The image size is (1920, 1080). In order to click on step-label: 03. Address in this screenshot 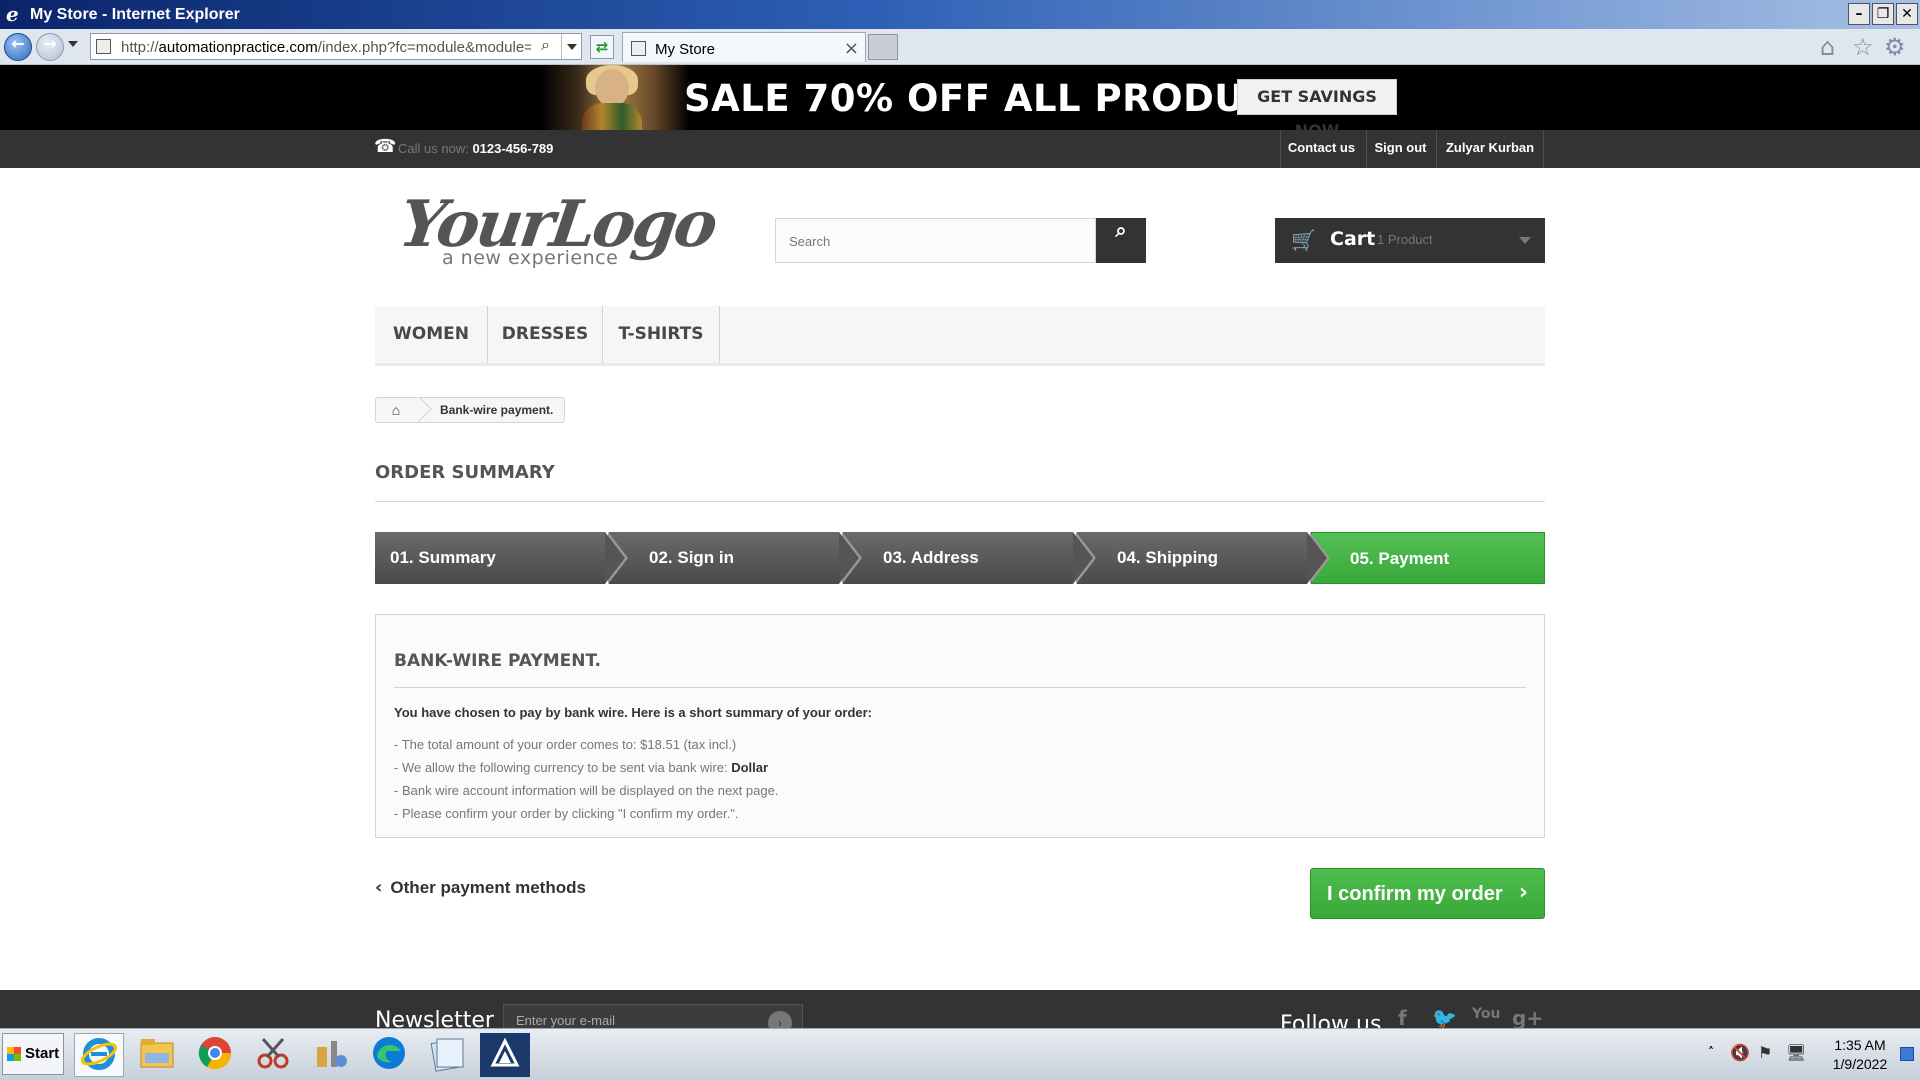, I will do `click(931, 557)`.